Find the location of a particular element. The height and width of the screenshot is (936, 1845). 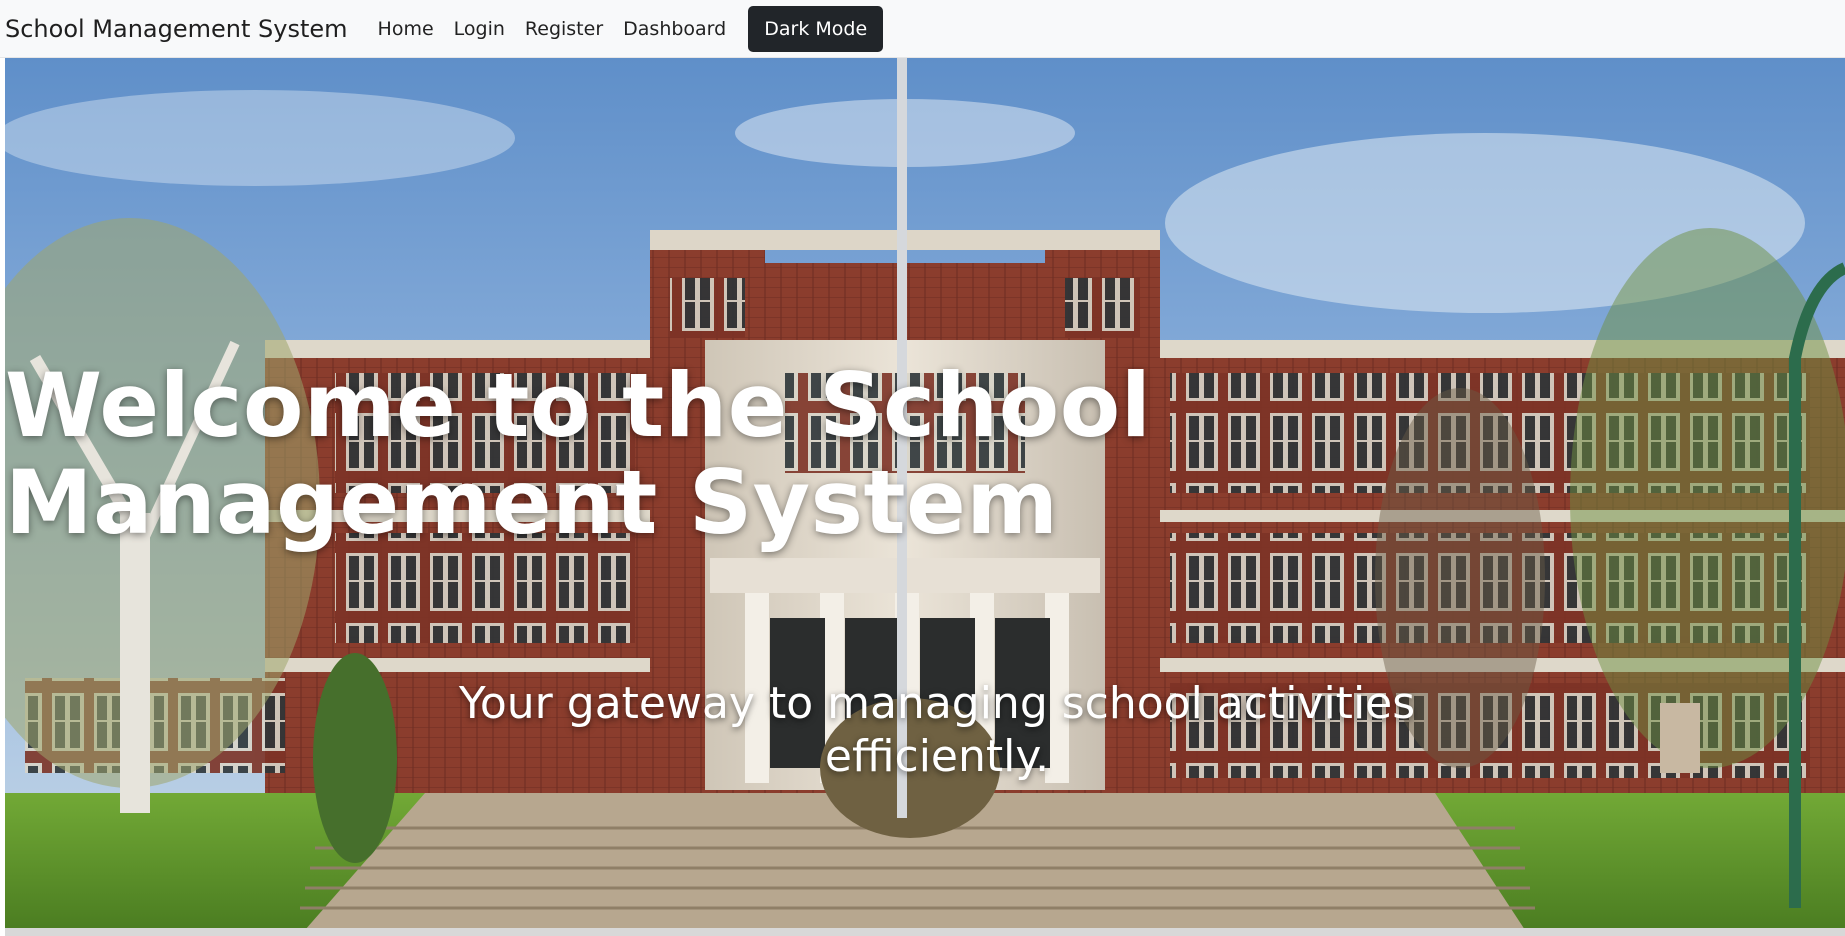

hero-title: Welcome to the School Management System is located at coordinates (578, 454).